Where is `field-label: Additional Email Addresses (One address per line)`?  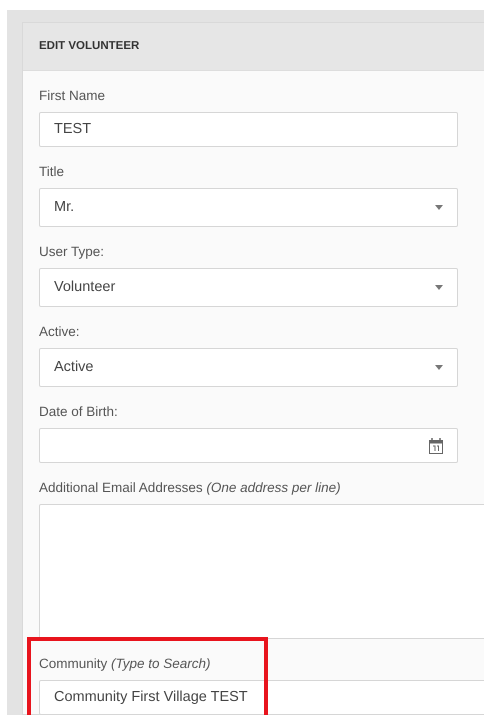 field-label: Additional Email Addresses (One address per line) is located at coordinates (190, 488).